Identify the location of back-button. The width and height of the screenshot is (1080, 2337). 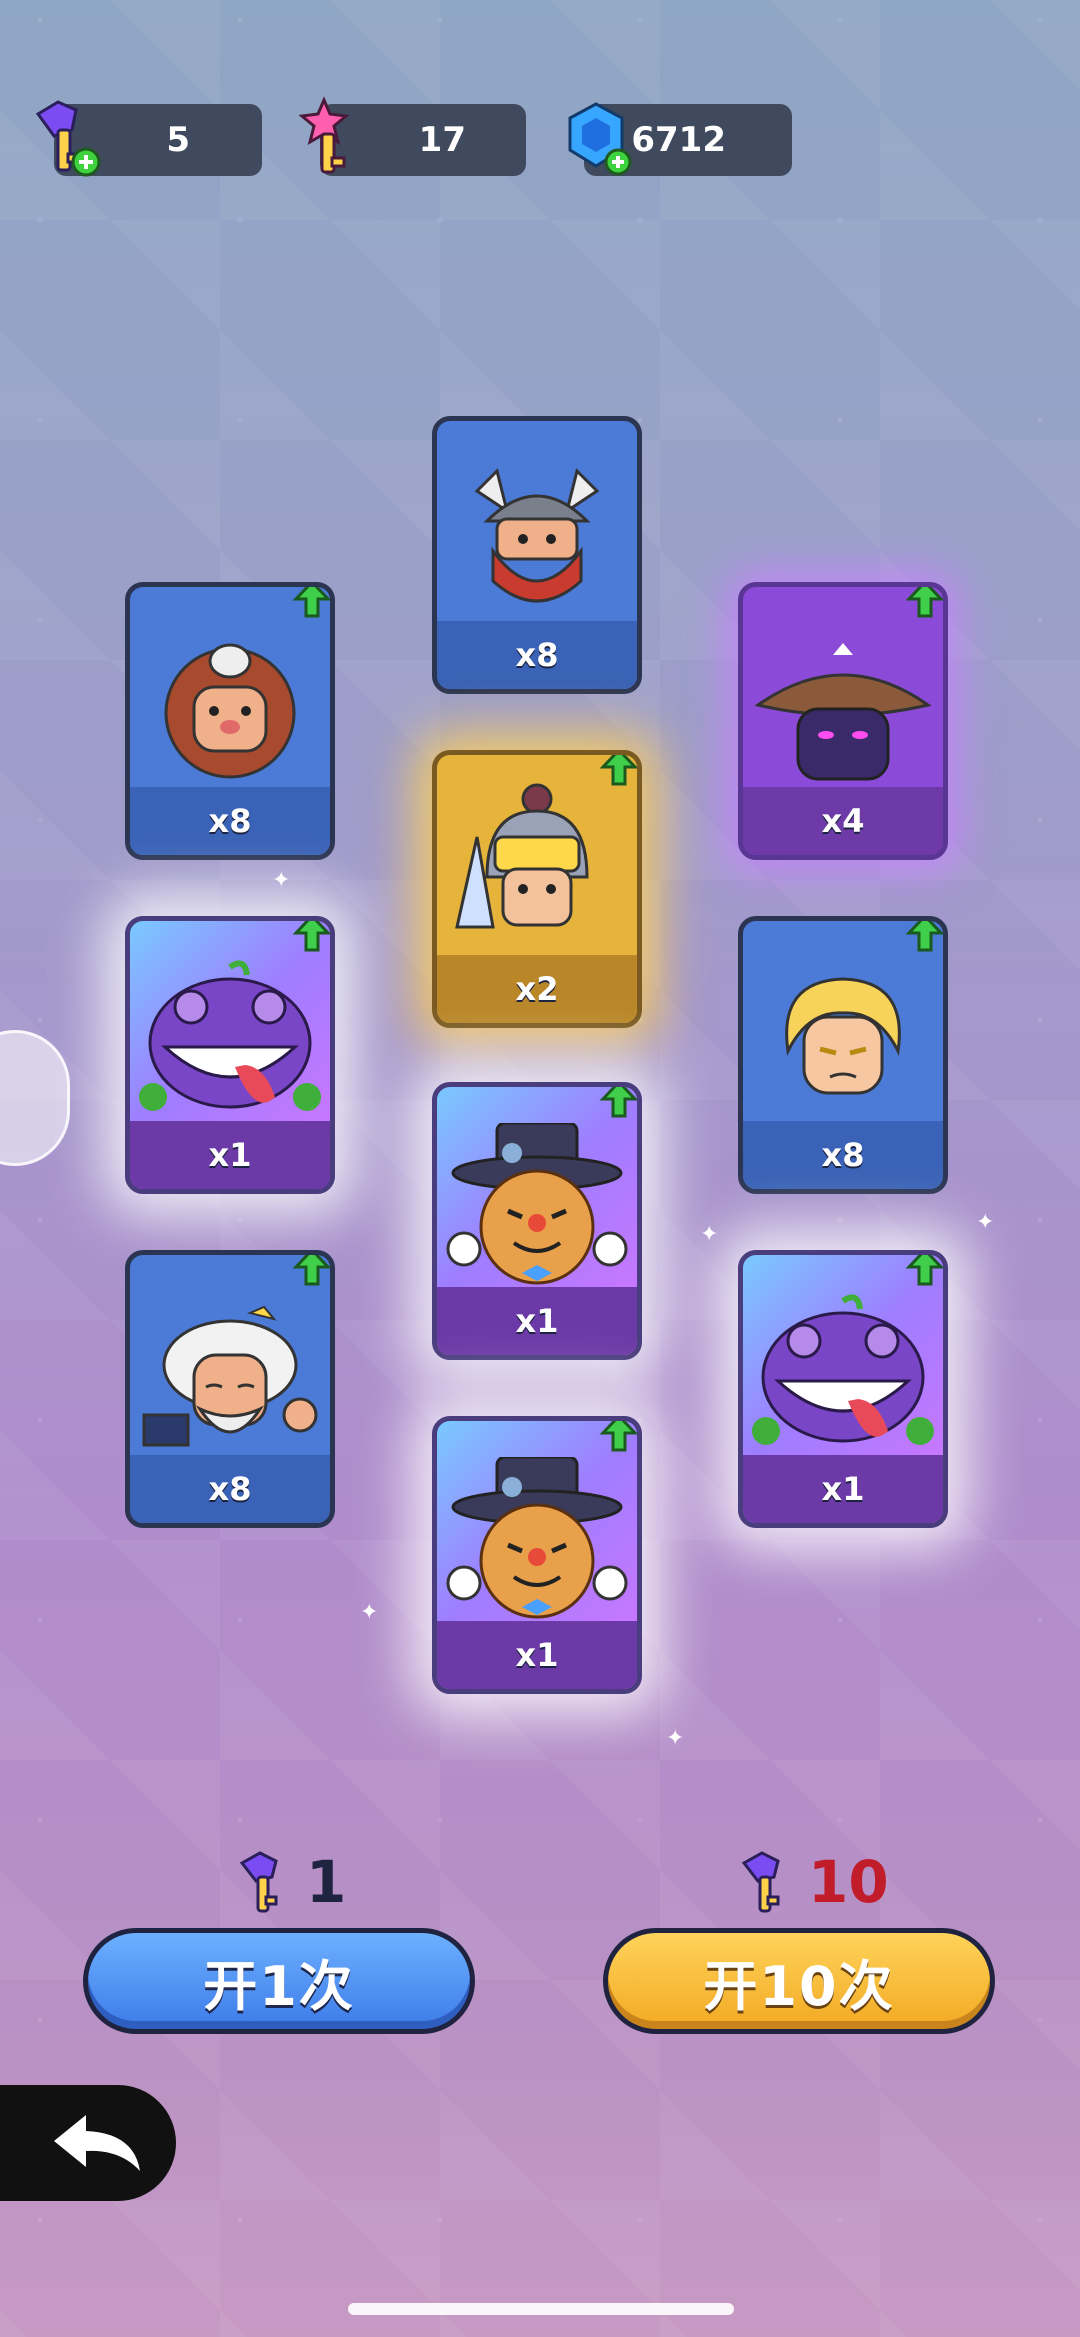
(88, 2143).